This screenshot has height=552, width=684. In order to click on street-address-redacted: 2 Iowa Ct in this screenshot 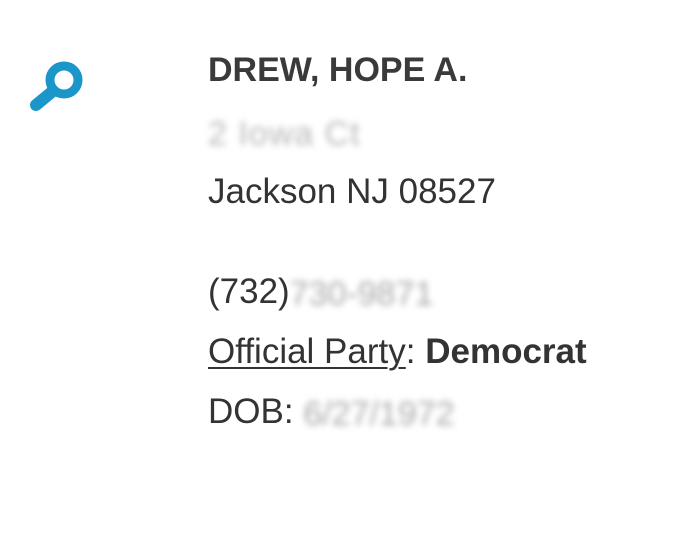, I will do `click(284, 133)`.